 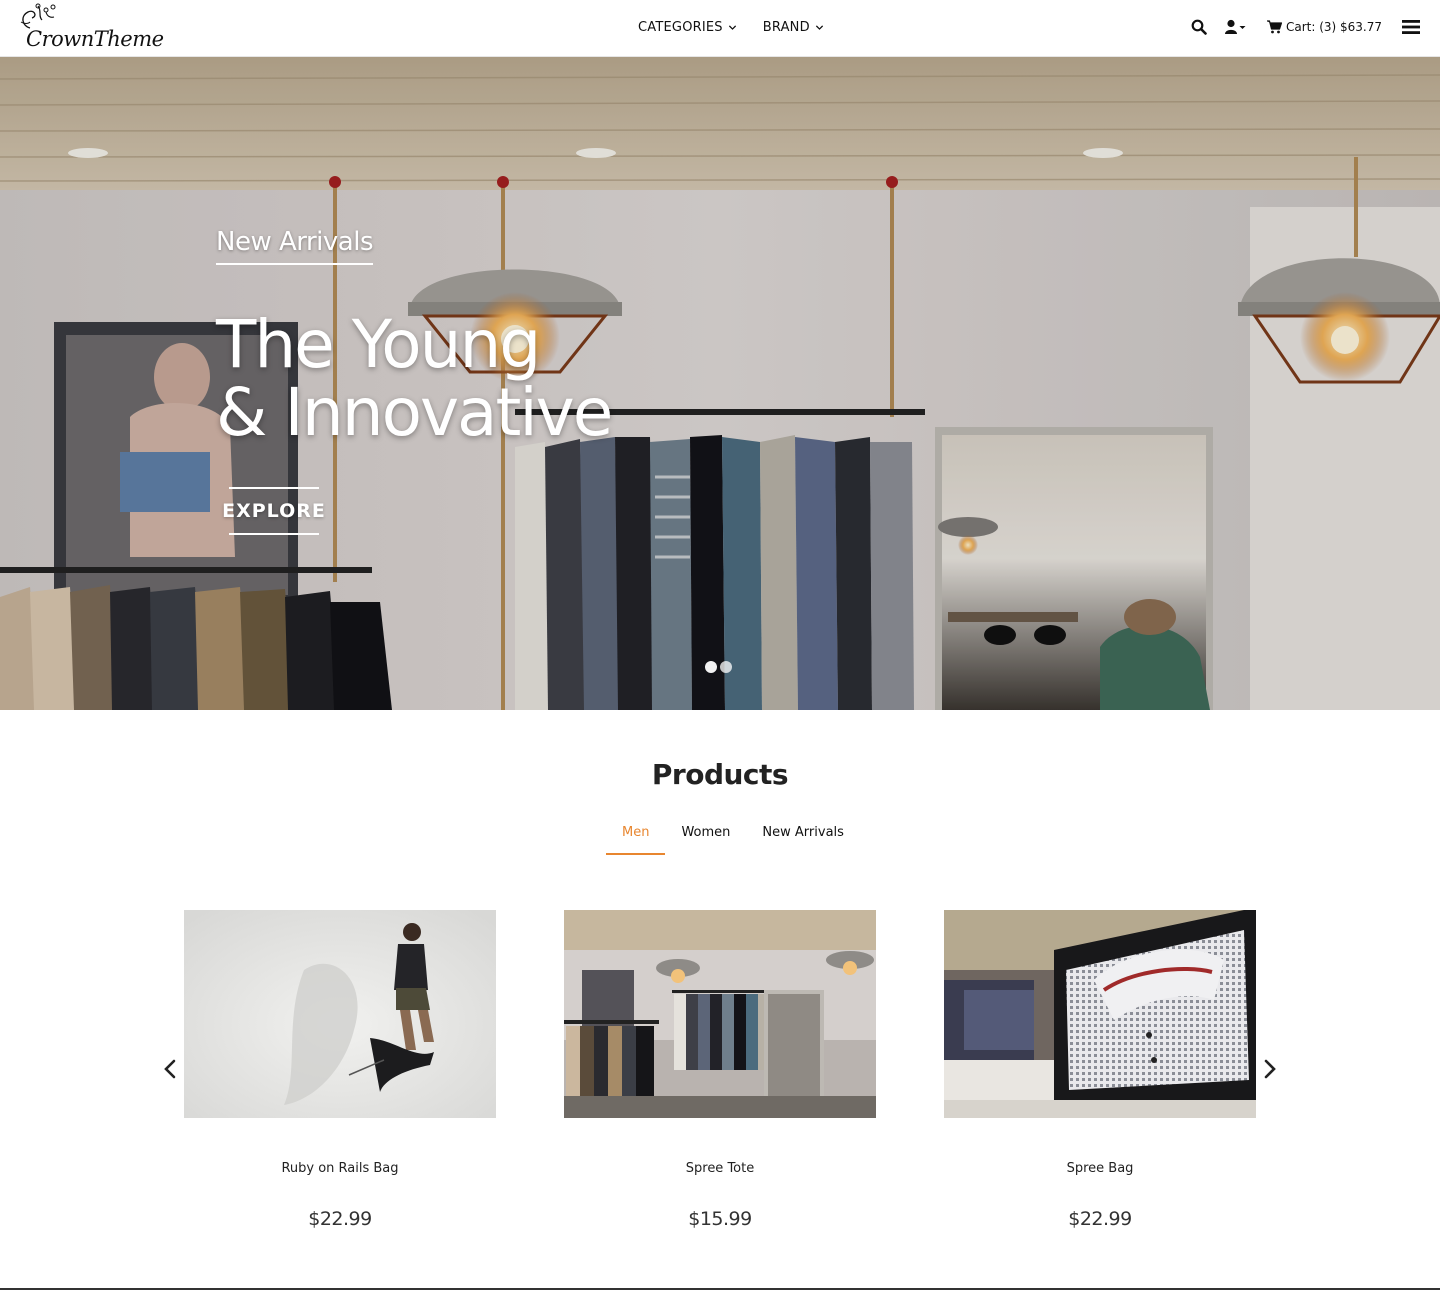 What do you see at coordinates (718, 667) in the screenshot?
I see `slider-dots` at bounding box center [718, 667].